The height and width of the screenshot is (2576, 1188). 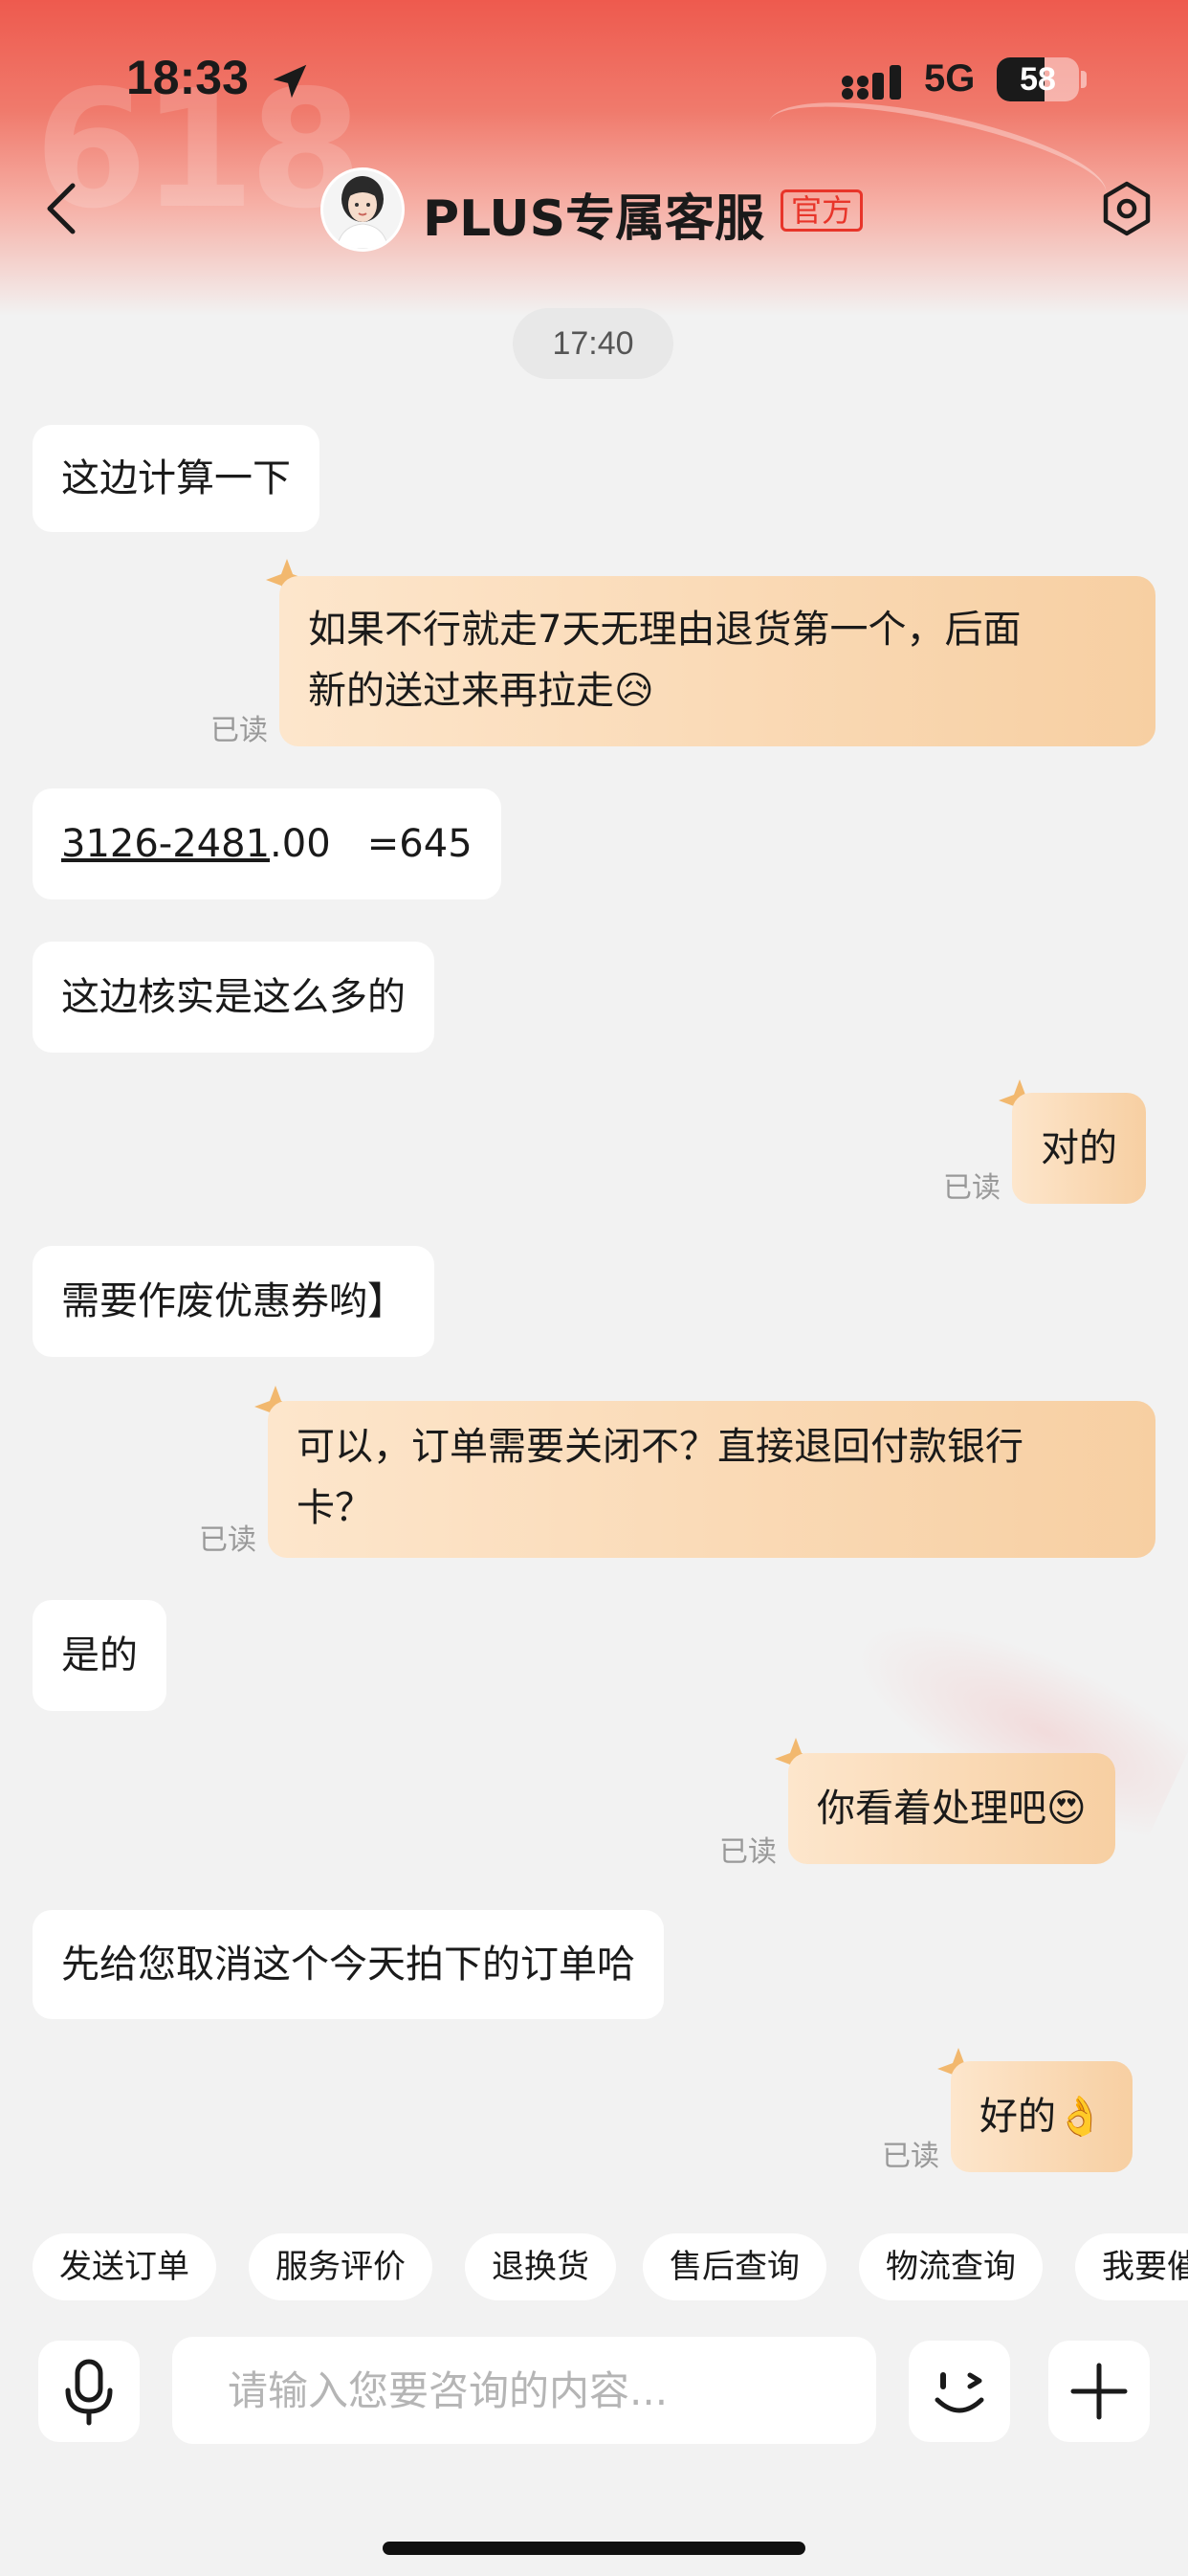 What do you see at coordinates (711, 1479) in the screenshot?
I see `outgoing-message: 可以，订单需要关闭不？直接退回付款银行 卡？` at bounding box center [711, 1479].